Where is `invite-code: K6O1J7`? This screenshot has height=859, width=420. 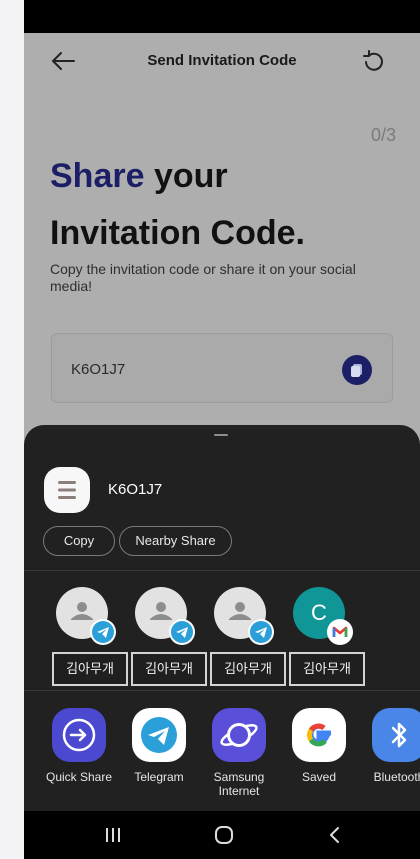 invite-code: K6O1J7 is located at coordinates (98, 369).